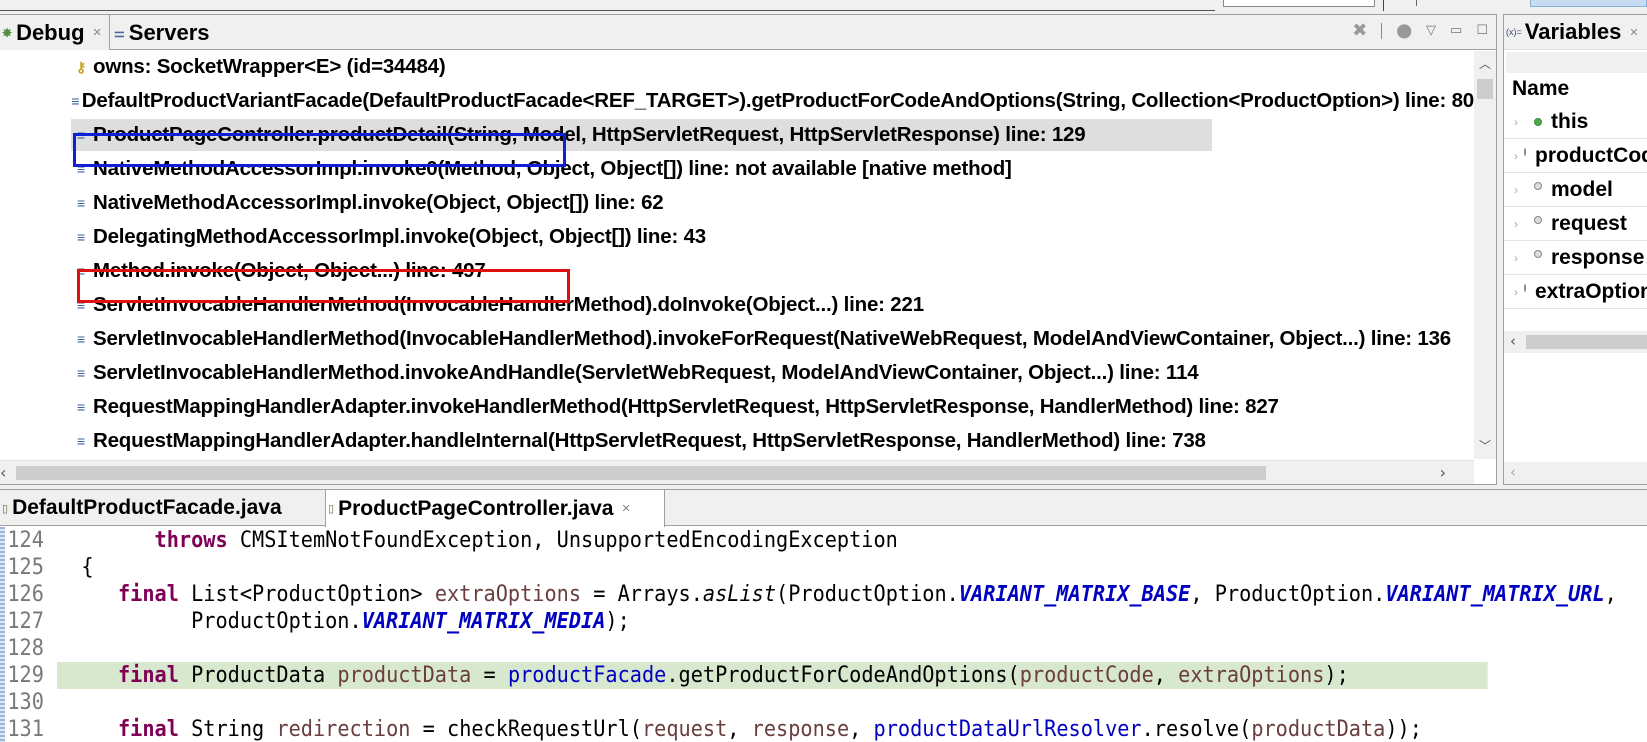  What do you see at coordinates (1404, 31) in the screenshot?
I see `debug-threads-icon: ⬤` at bounding box center [1404, 31].